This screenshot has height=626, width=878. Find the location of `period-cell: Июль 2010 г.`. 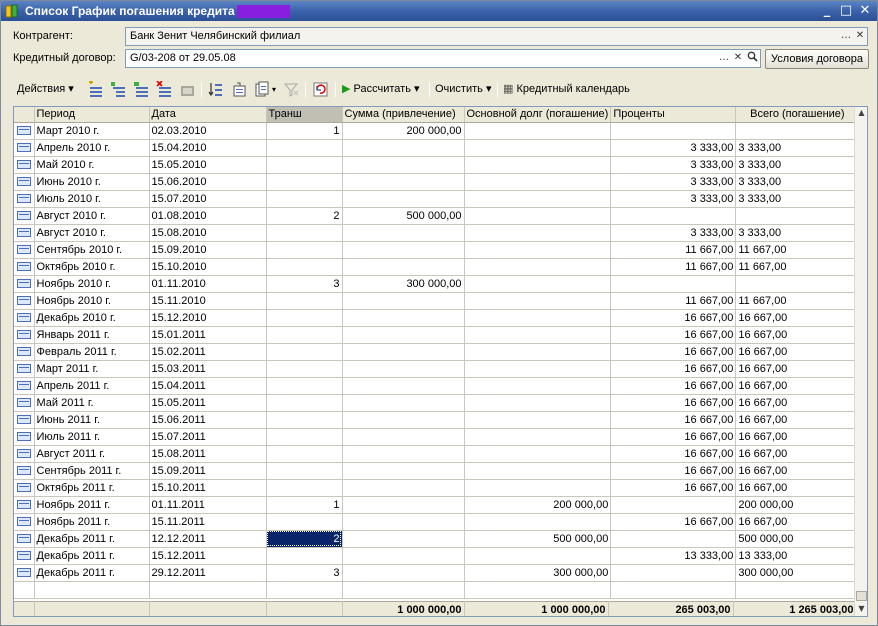

period-cell: Июль 2010 г. is located at coordinates (92, 199).